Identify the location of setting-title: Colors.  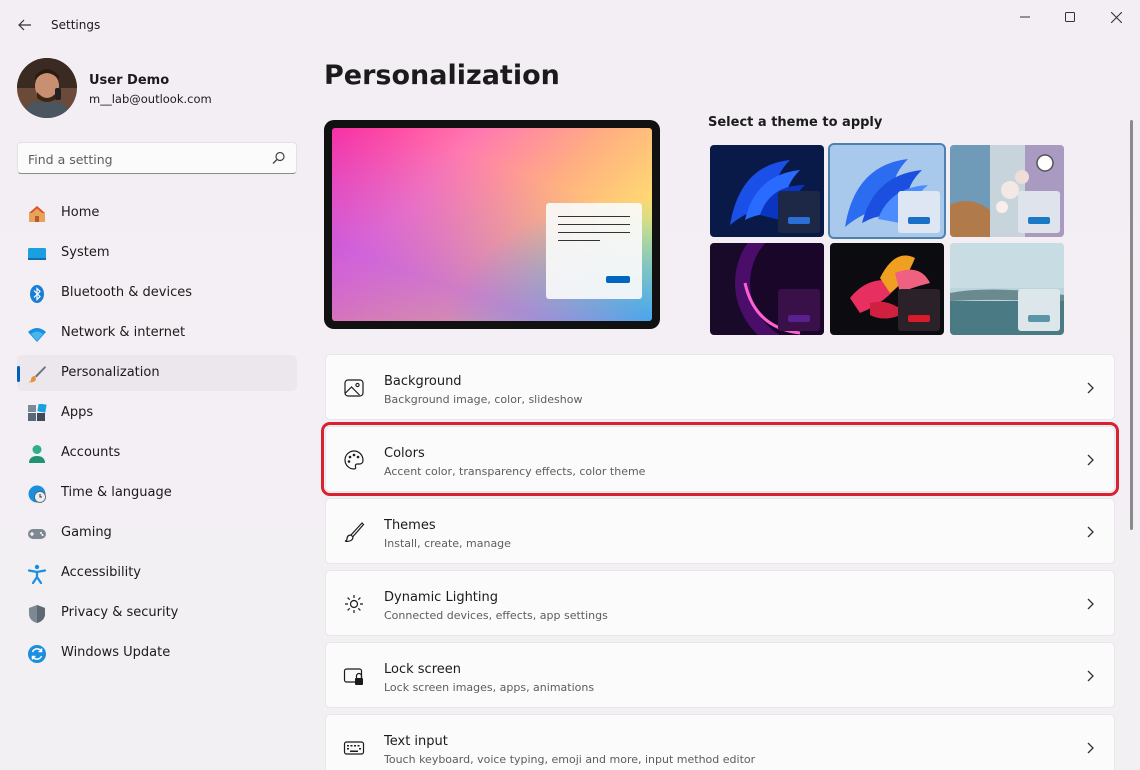
(404, 453).